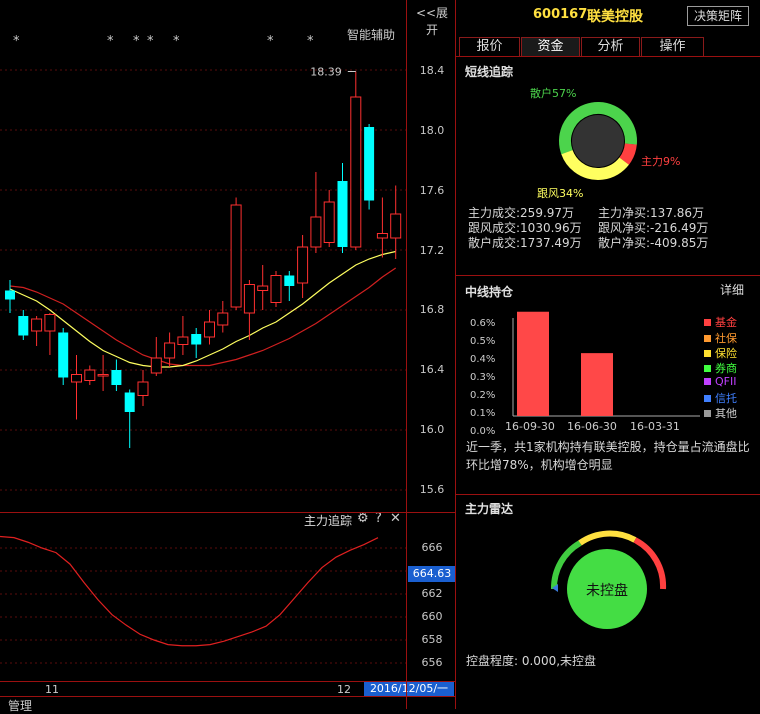 Image resolution: width=760 pixels, height=714 pixels. Describe the element at coordinates (20, 705) in the screenshot. I see `manage-button: 管理` at that location.